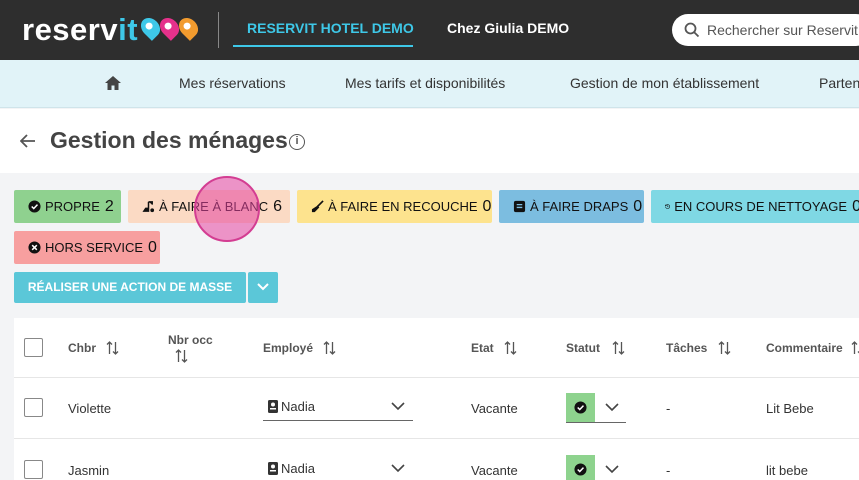 The width and height of the screenshot is (859, 480). What do you see at coordinates (227, 209) in the screenshot?
I see `click-indicator` at bounding box center [227, 209].